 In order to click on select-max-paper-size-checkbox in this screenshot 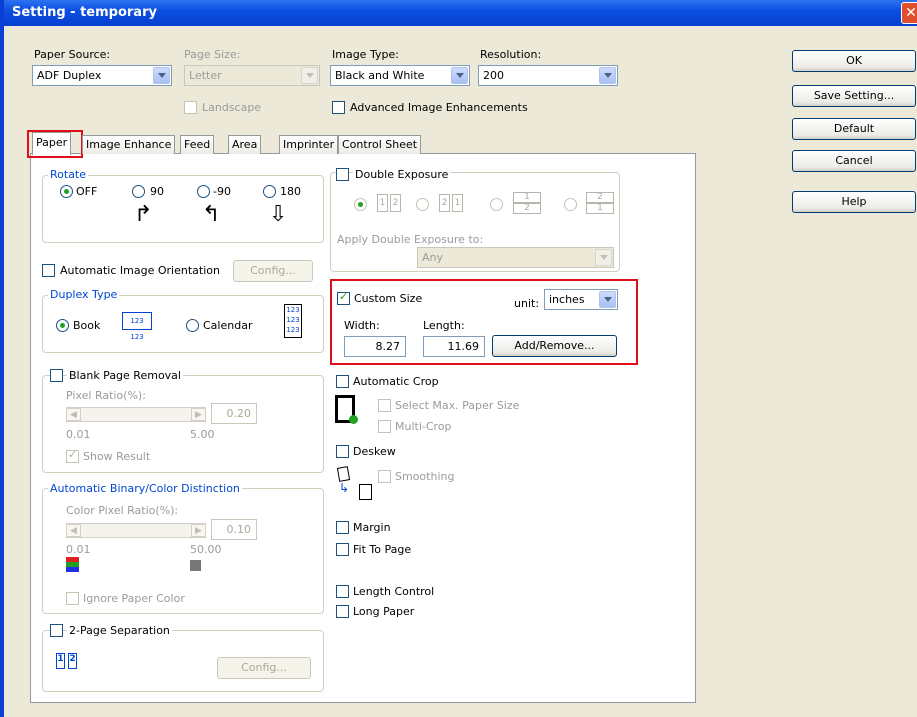, I will do `click(384, 405)`.